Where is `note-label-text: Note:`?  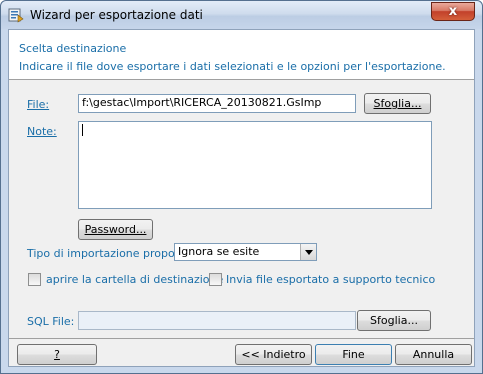
note-label-text: Note: is located at coordinates (42, 131).